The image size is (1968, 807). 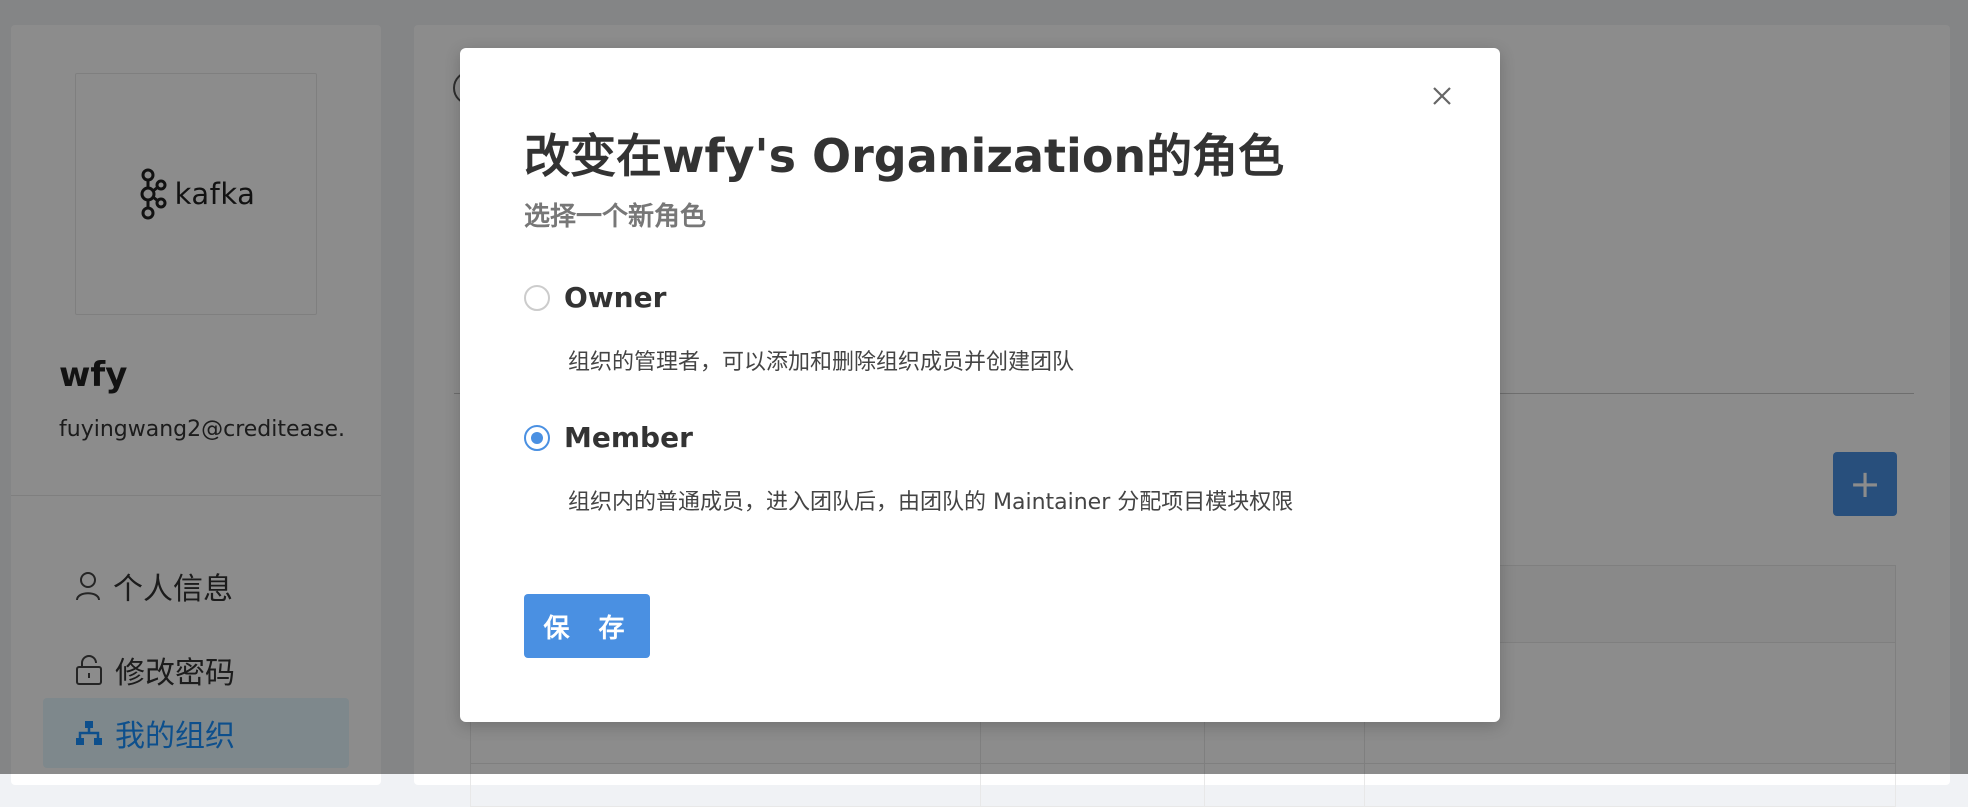 What do you see at coordinates (821, 362) in the screenshot?
I see `role-description: 组织的管理者，可以添加和删除组织成员并创建团队` at bounding box center [821, 362].